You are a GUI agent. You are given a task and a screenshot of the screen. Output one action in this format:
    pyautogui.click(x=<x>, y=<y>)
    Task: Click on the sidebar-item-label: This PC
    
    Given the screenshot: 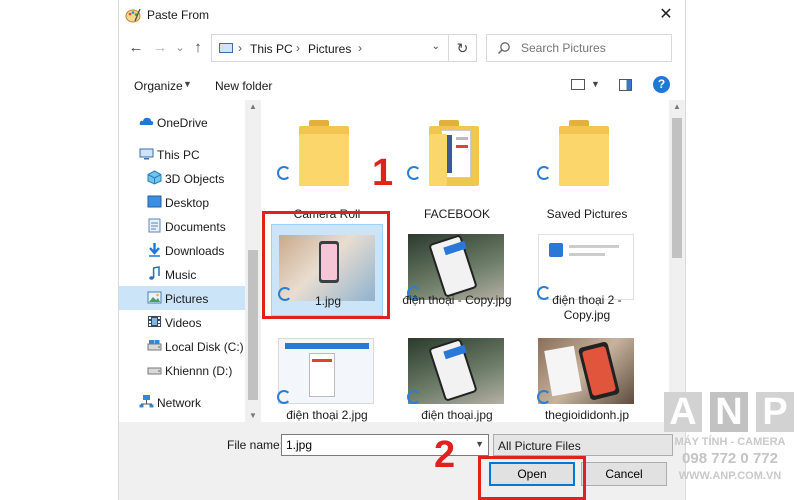 What is the action you would take?
    pyautogui.click(x=178, y=155)
    